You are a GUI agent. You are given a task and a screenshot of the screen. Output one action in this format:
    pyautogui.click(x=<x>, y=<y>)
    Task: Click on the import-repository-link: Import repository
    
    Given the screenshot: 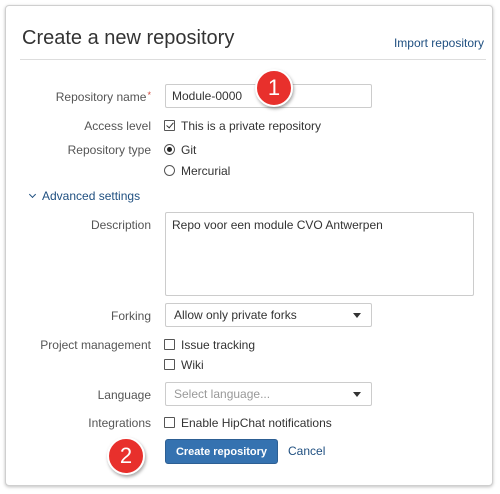 What is the action you would take?
    pyautogui.click(x=439, y=43)
    